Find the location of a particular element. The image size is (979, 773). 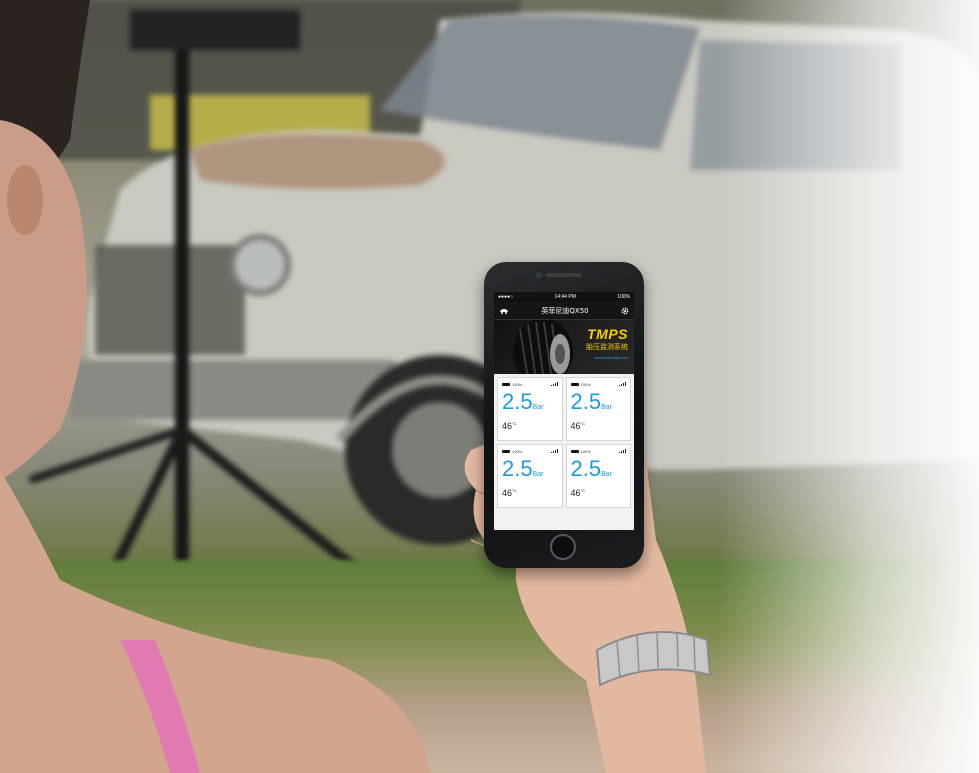

tpms-banner: TMPS 胎压监测系统 www.tlstar168.com is located at coordinates (564, 347).